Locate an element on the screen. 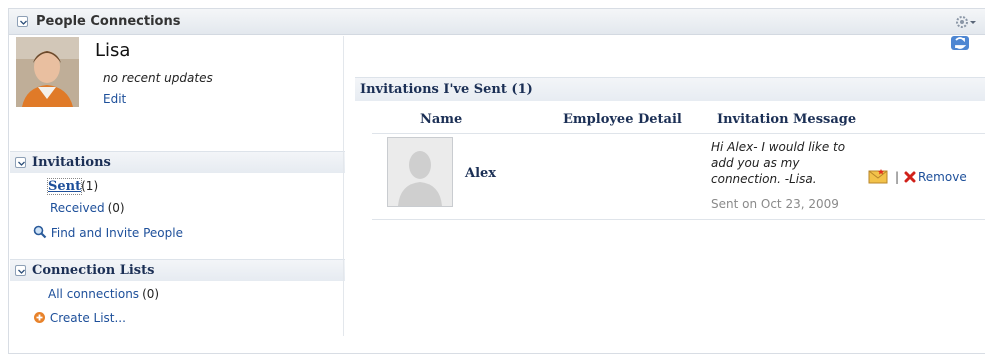 Image resolution: width=985 pixels, height=360 pixels. find-invite-item: Find and Invite People is located at coordinates (108, 231).